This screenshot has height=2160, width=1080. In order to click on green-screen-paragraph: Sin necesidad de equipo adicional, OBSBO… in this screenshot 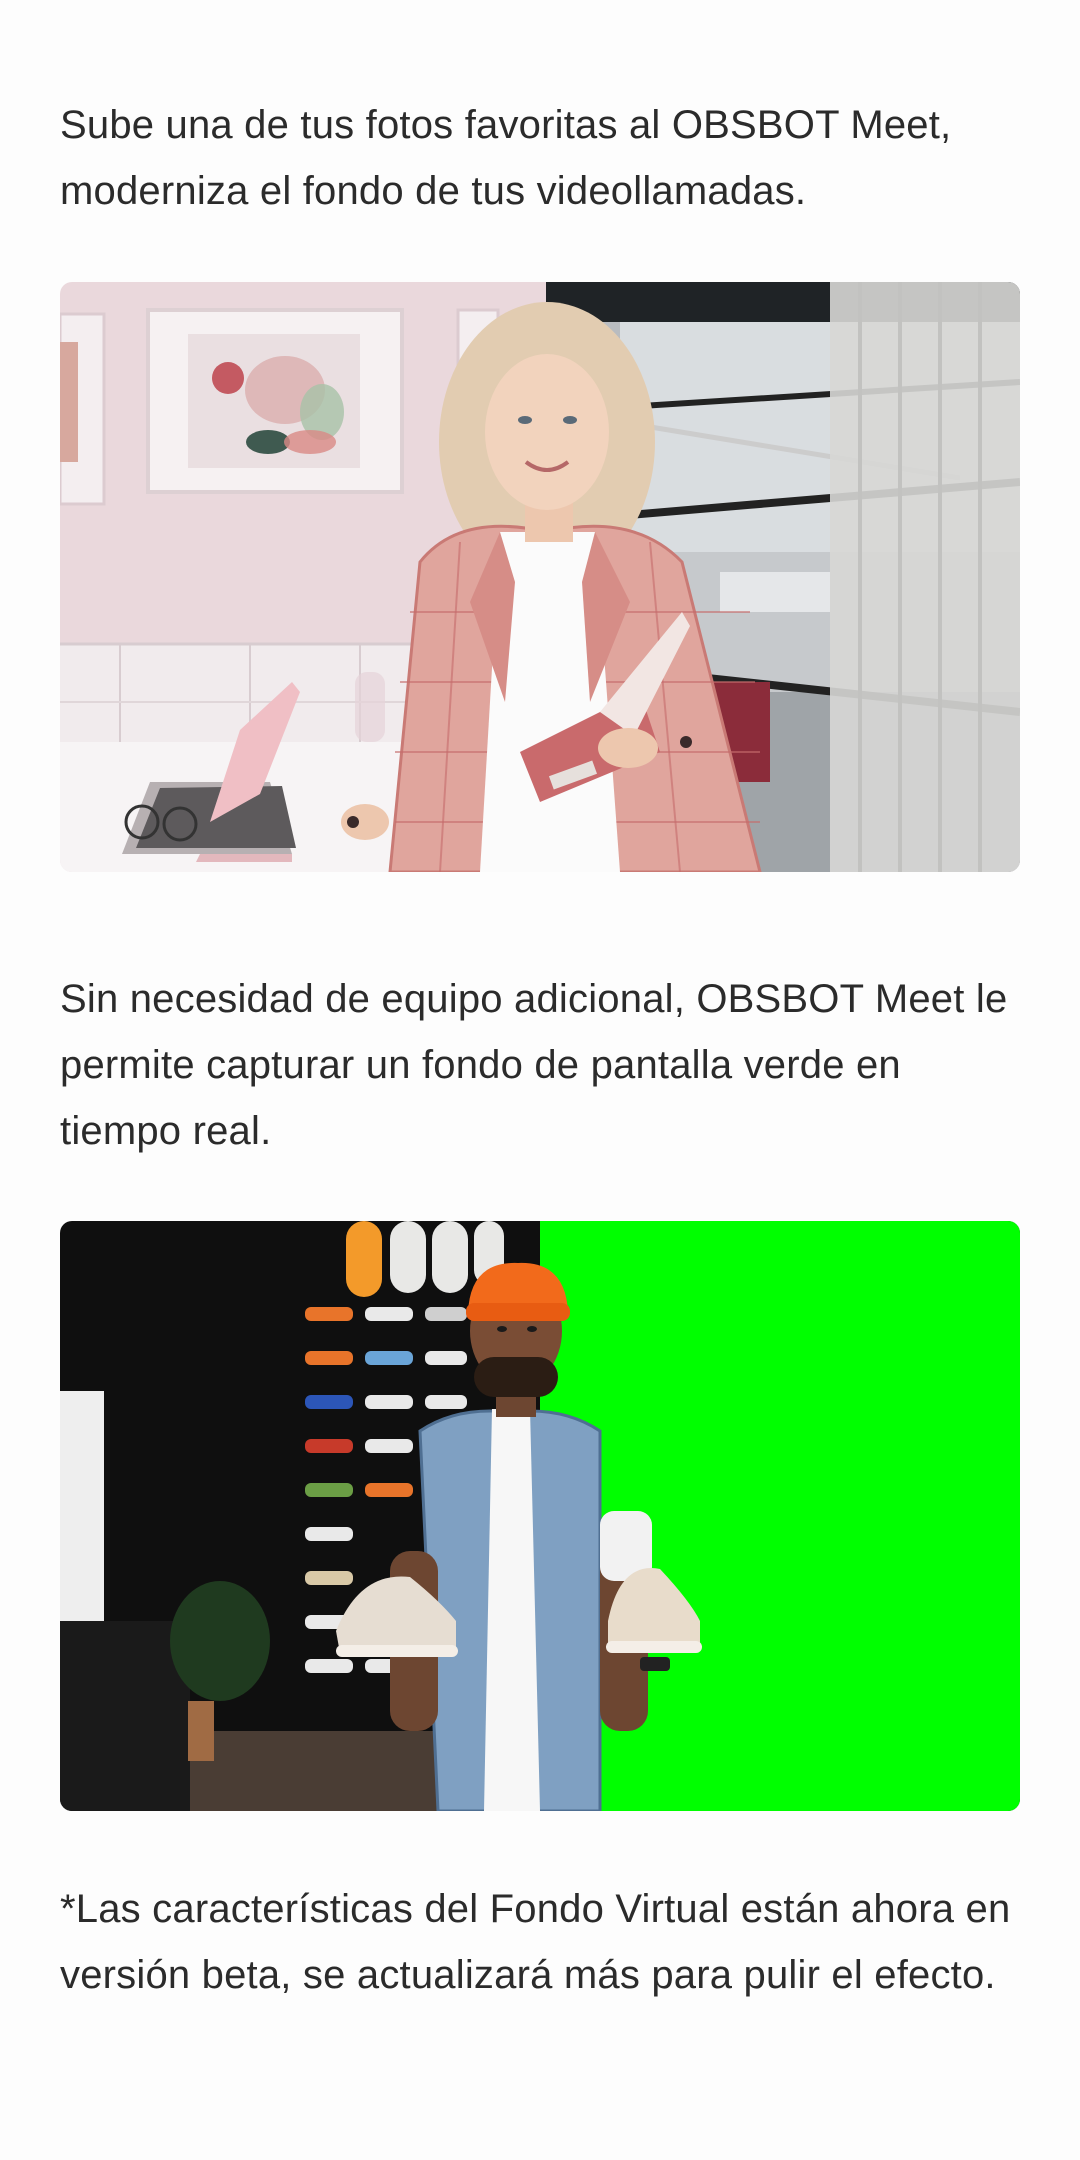, I will do `click(534, 1065)`.